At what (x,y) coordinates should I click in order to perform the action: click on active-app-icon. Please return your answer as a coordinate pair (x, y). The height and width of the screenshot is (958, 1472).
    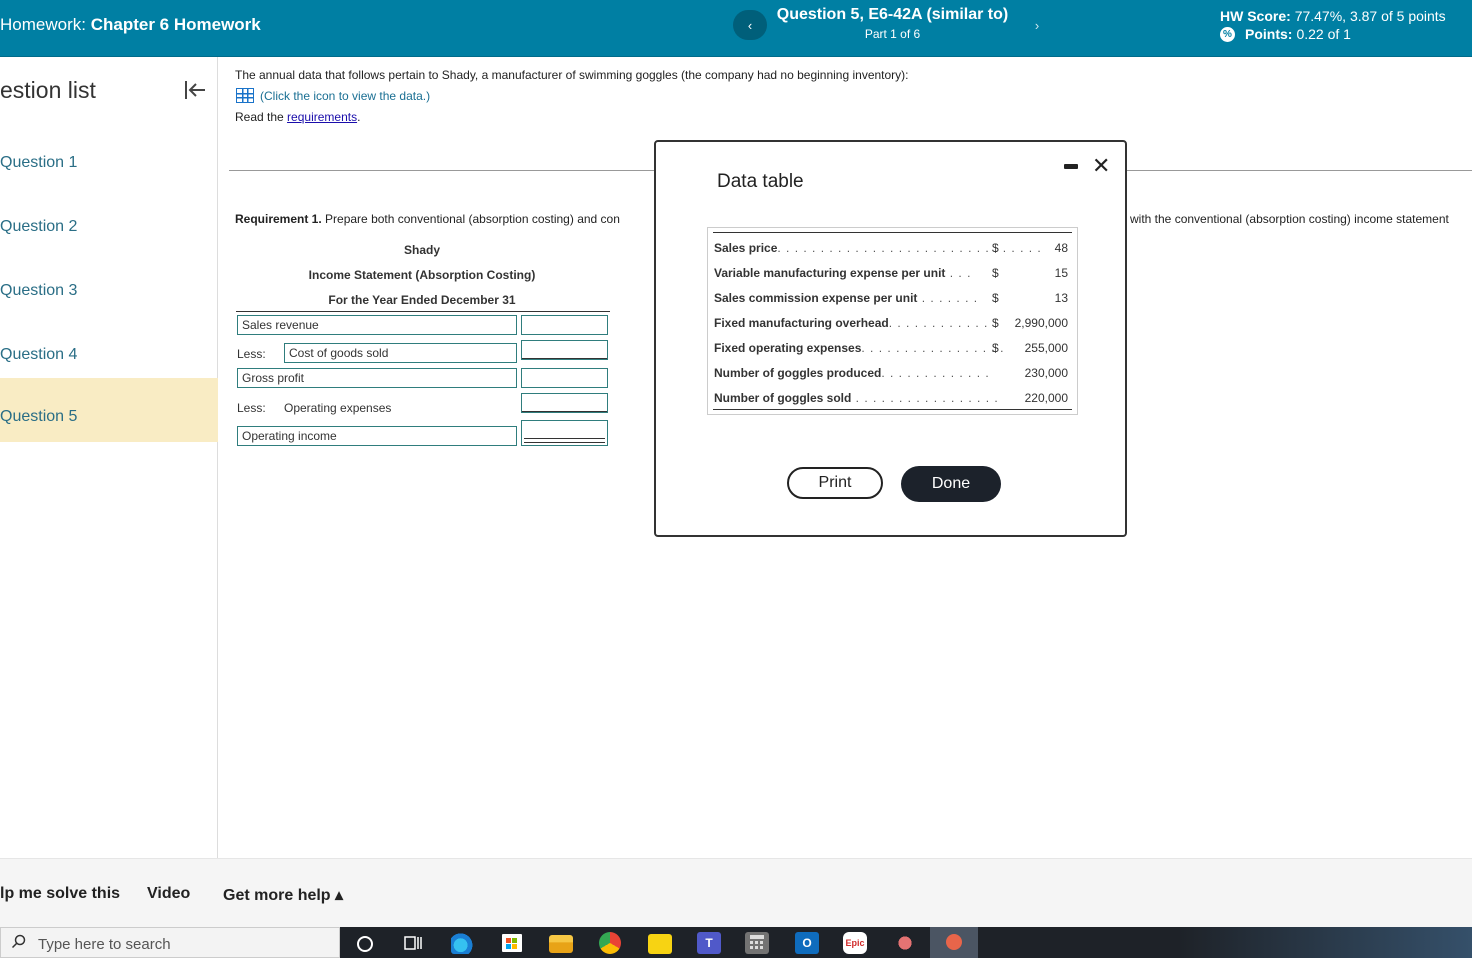
    Looking at the image, I should click on (954, 942).